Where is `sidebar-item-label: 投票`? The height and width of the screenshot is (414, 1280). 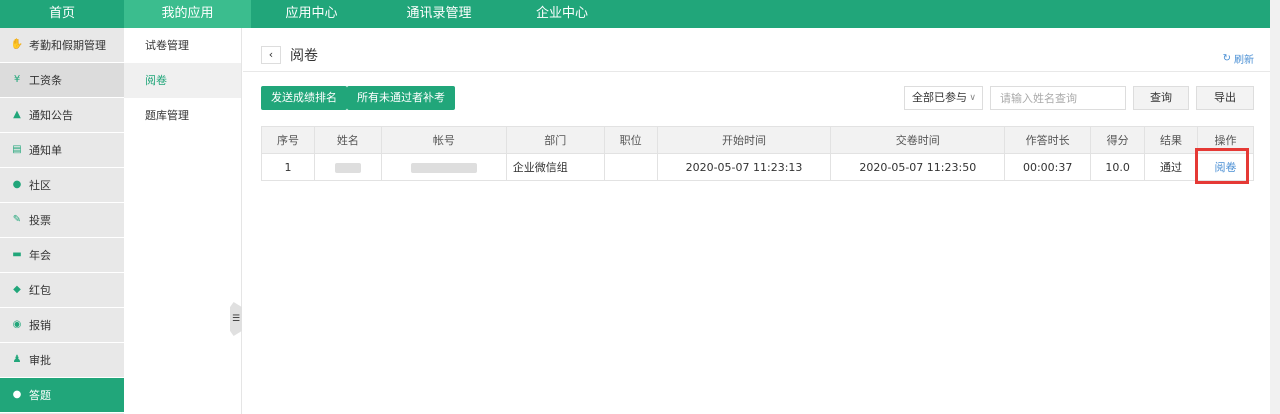 sidebar-item-label: 投票 is located at coordinates (40, 220).